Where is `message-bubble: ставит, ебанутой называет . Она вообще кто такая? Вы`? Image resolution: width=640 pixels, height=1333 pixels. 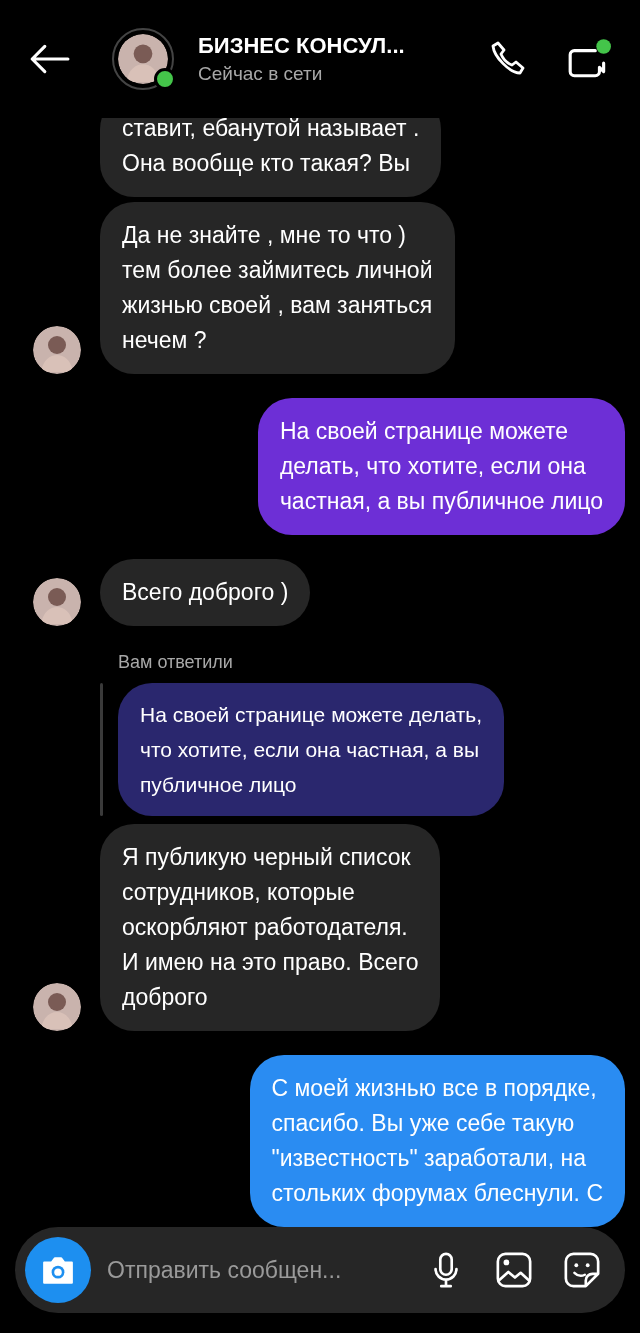 message-bubble: ставит, ебанутой называет . Она вообще кто такая? Вы is located at coordinates (271, 157).